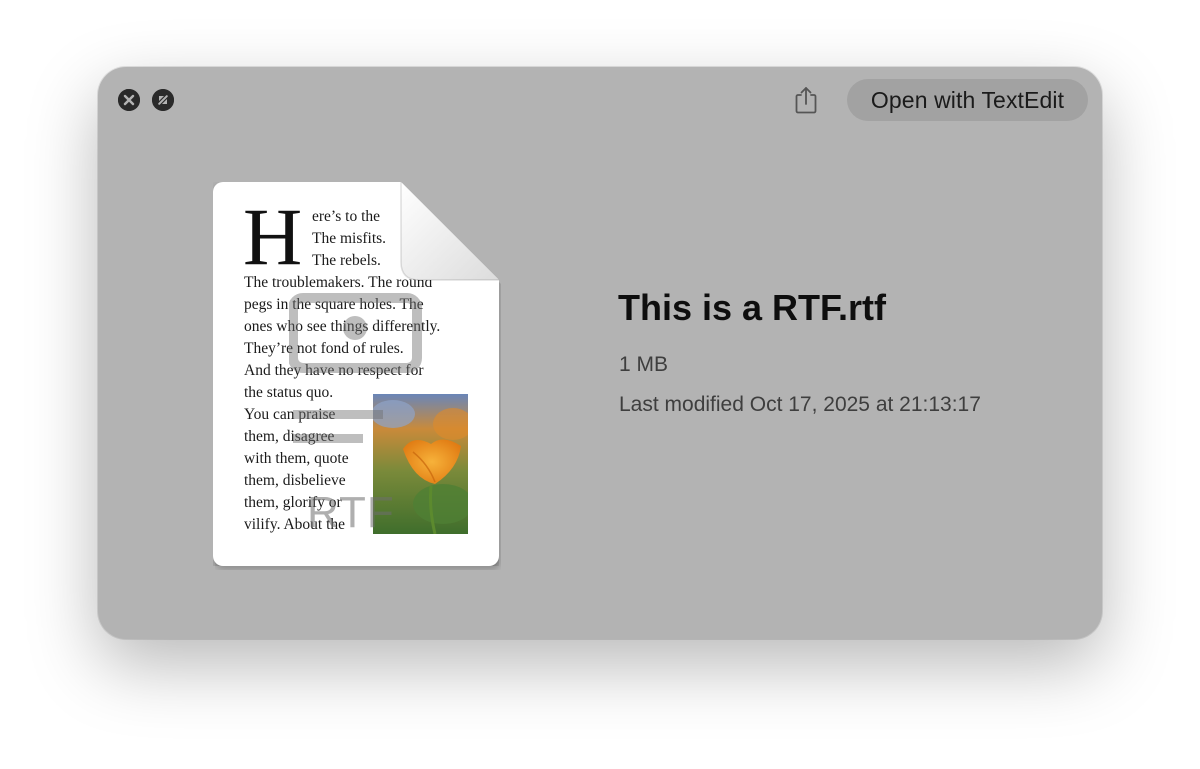 The image size is (1200, 769). I want to click on preview-line: ere’s to the, so click(346, 216).